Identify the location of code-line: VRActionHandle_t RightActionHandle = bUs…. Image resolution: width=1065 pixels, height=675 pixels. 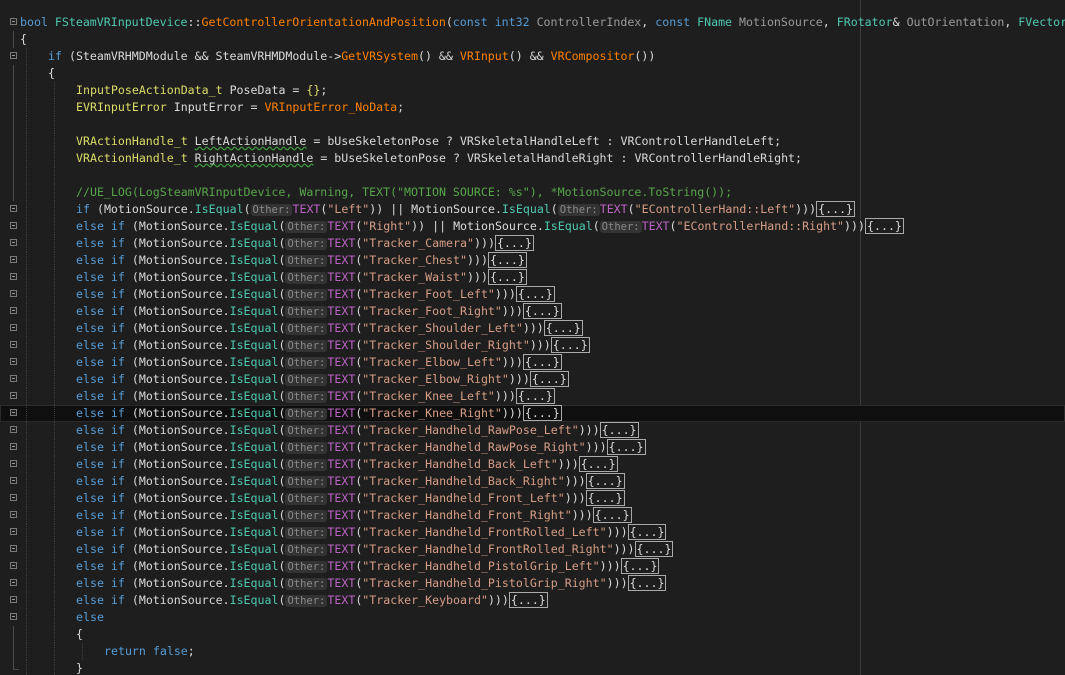
(532, 158).